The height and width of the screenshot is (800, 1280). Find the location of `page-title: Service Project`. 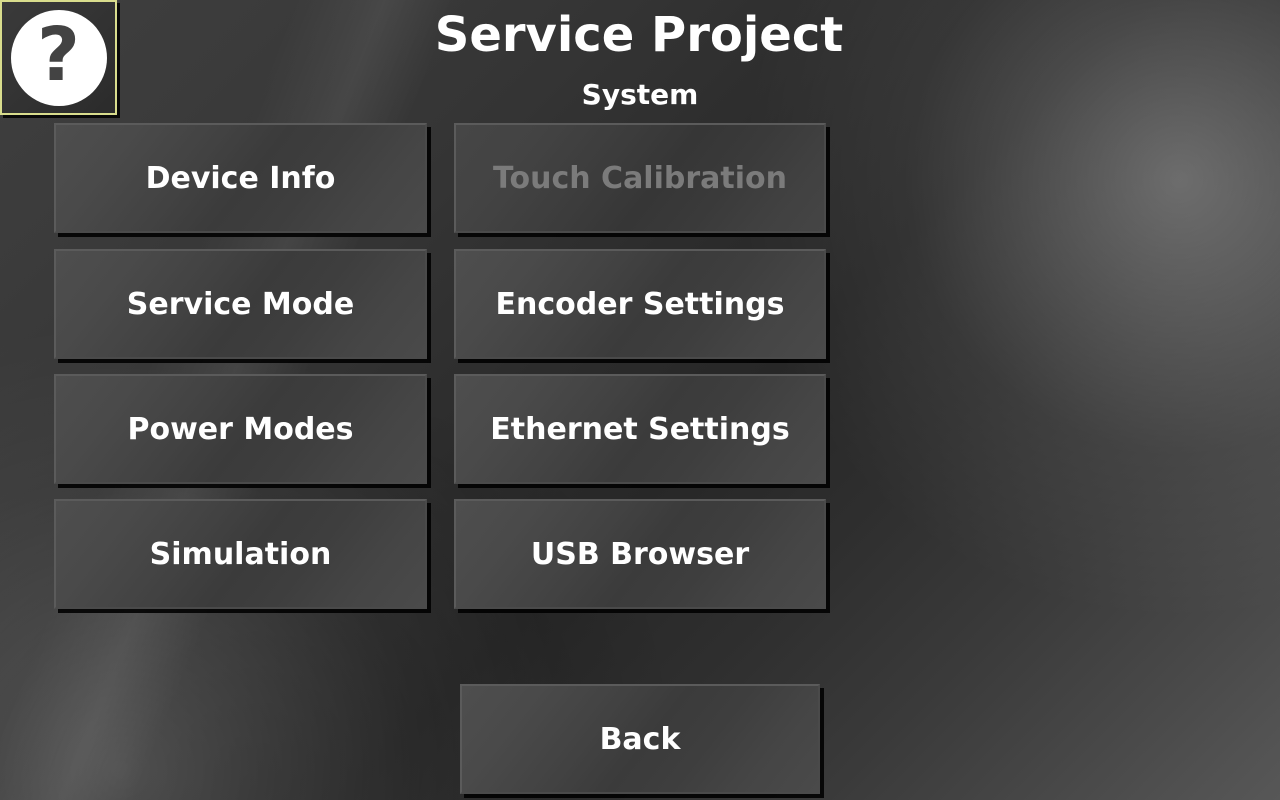

page-title: Service Project is located at coordinates (639, 35).